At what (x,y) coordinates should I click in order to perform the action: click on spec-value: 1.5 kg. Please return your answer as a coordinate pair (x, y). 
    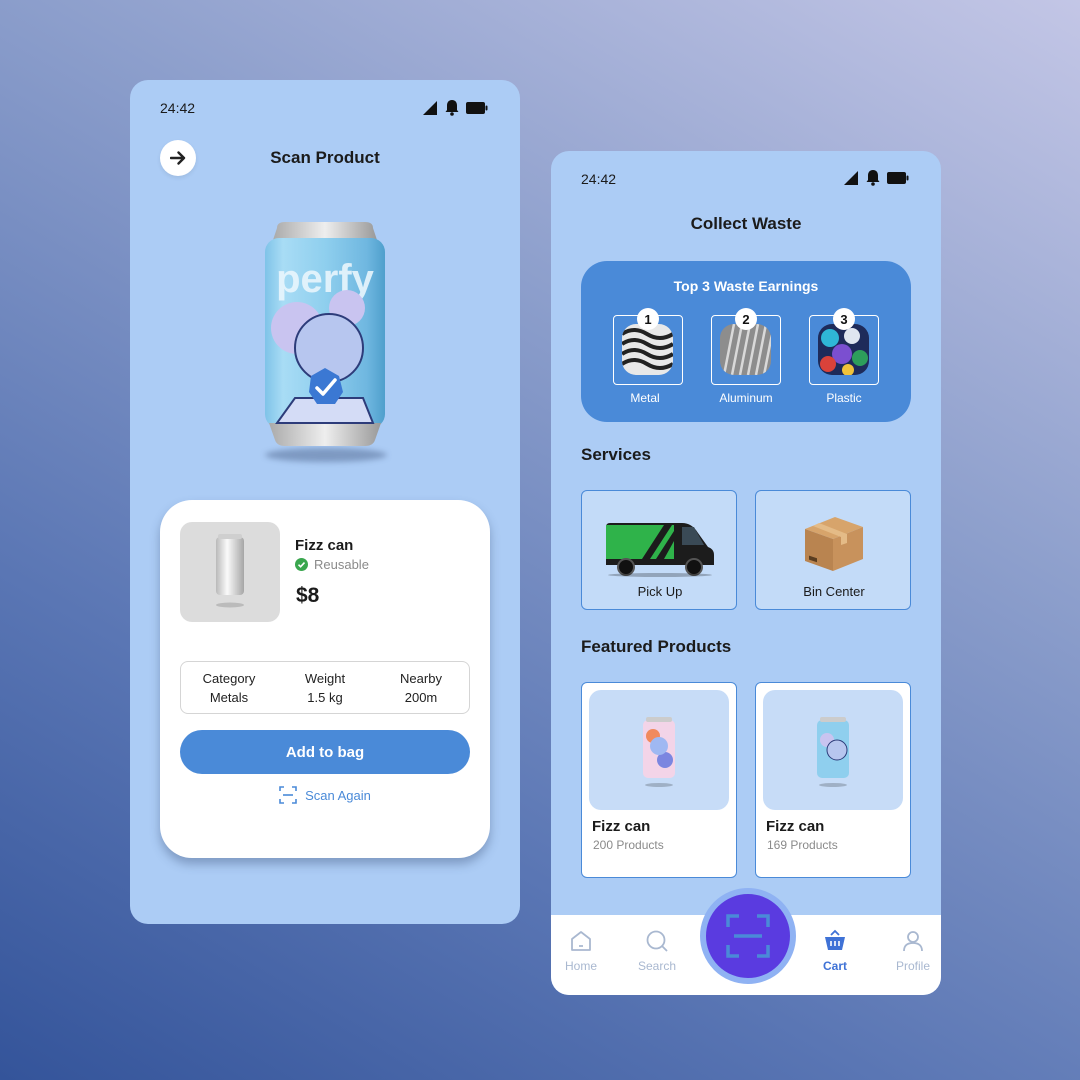
    Looking at the image, I should click on (325, 697).